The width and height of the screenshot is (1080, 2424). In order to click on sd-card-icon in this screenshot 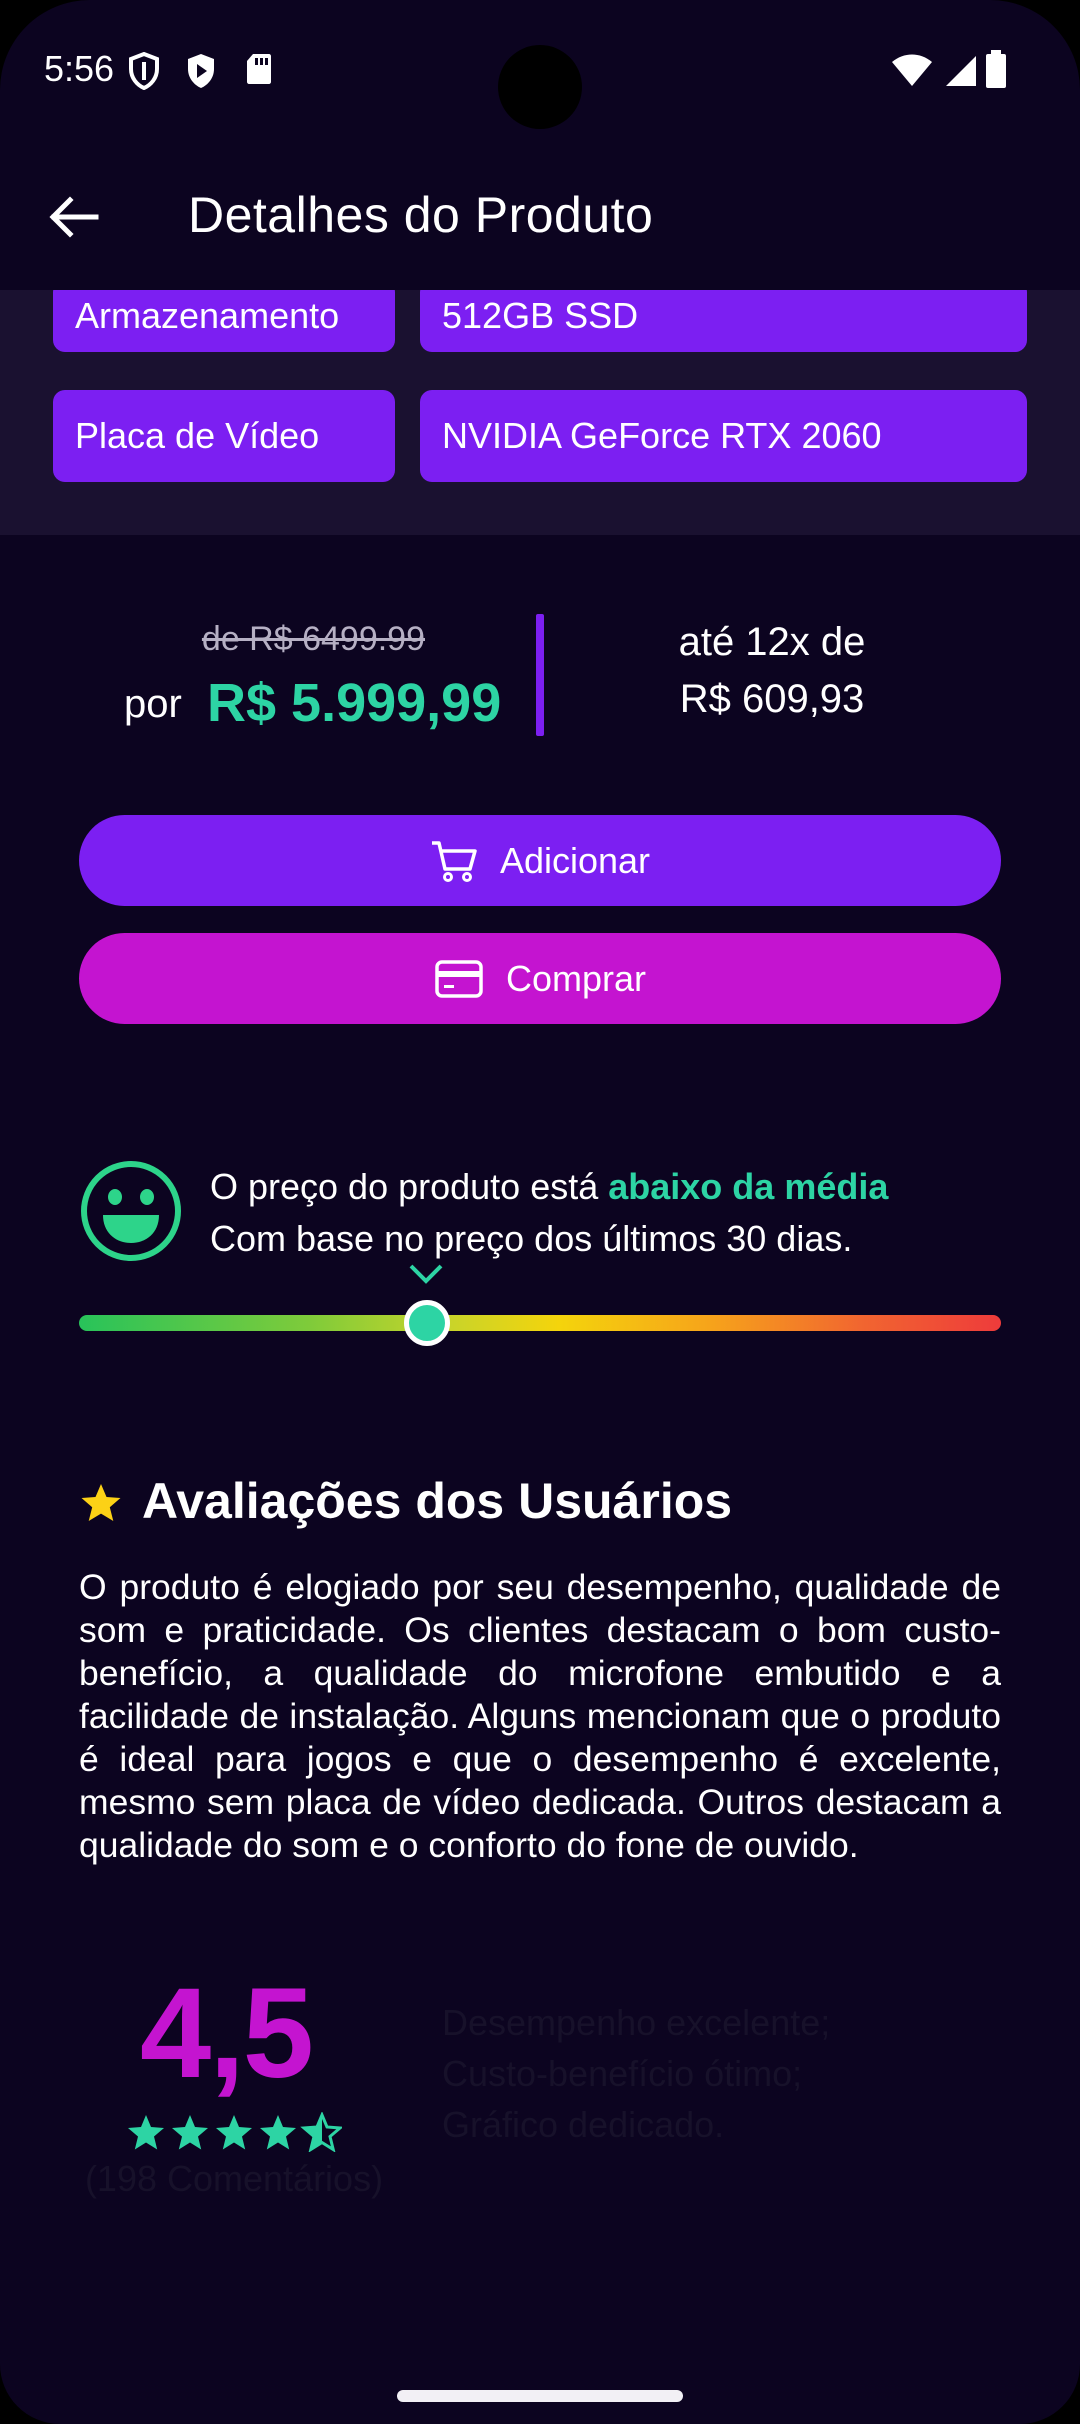, I will do `click(259, 69)`.